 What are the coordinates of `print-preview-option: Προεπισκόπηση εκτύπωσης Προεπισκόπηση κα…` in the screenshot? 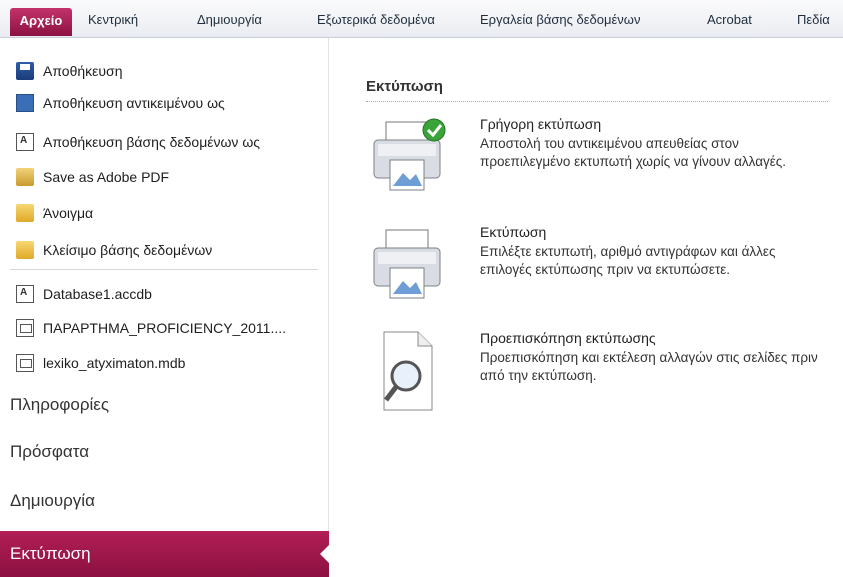 It's located at (601, 375).